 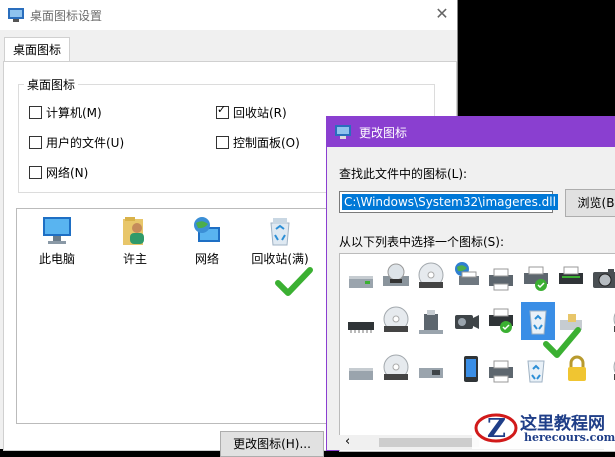 I want to click on checkbox-label: 控制面板(O), so click(x=266, y=143).